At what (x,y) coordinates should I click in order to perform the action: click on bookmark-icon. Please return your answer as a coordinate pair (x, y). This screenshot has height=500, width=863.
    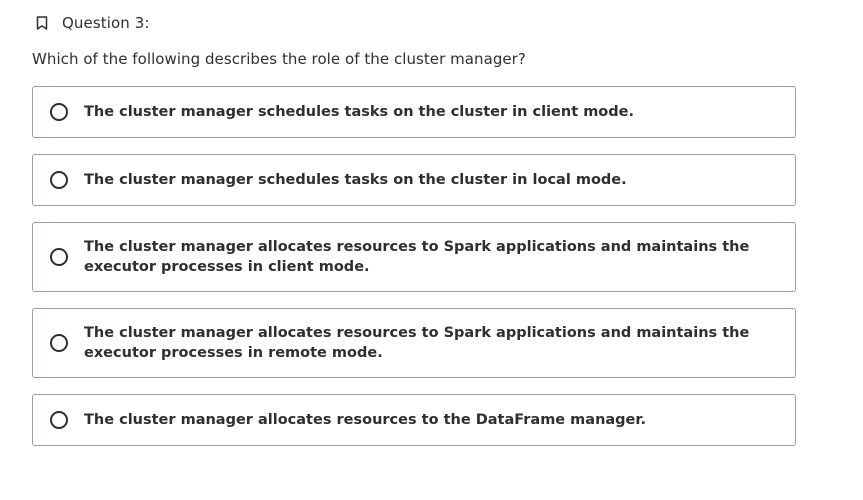
    Looking at the image, I should click on (42, 23).